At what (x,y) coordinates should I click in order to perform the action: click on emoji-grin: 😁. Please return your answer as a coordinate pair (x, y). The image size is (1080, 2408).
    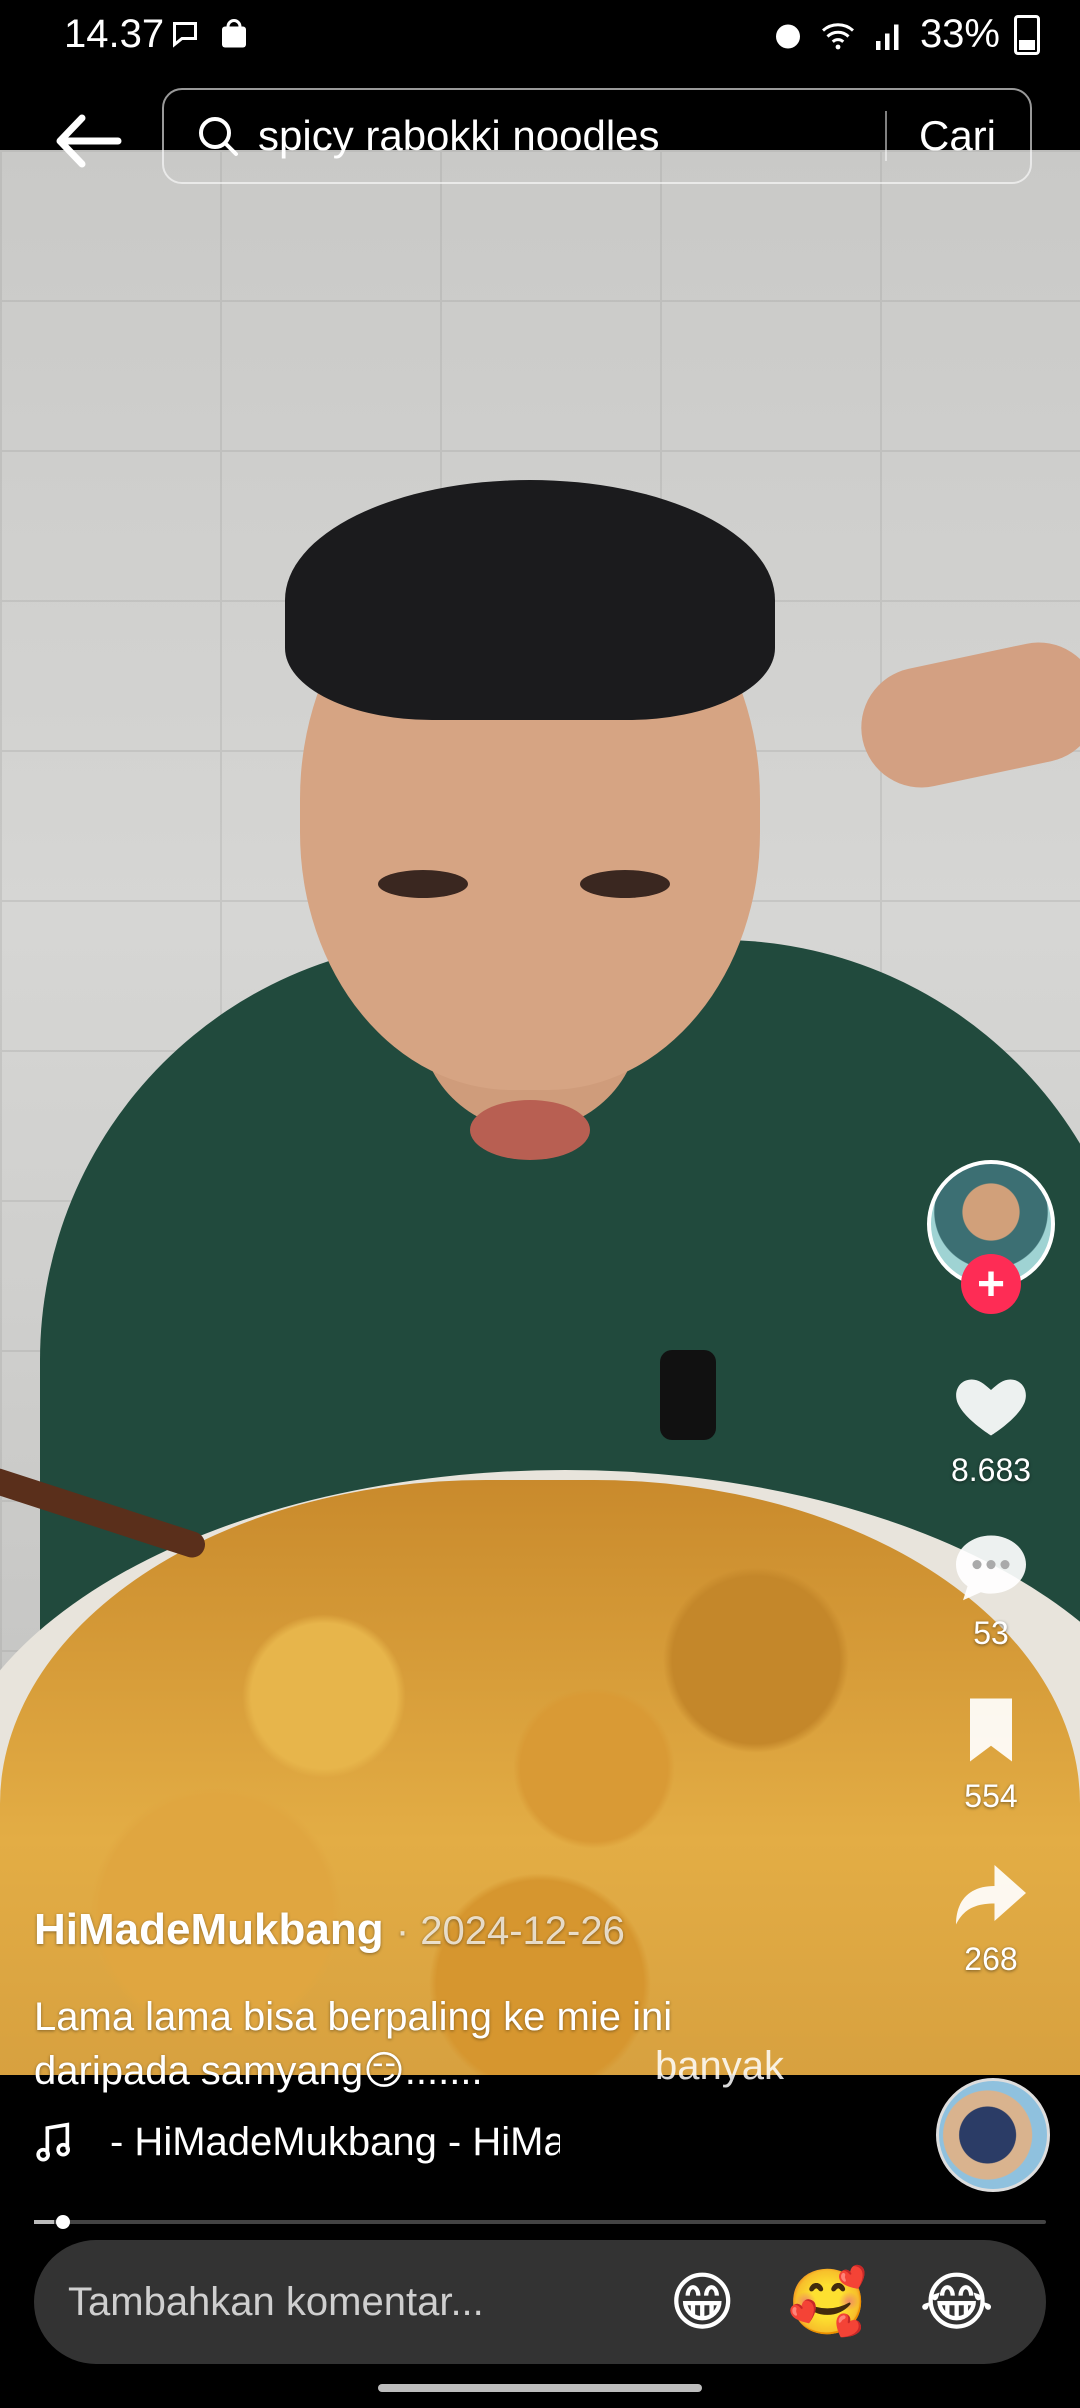
    Looking at the image, I should click on (702, 2302).